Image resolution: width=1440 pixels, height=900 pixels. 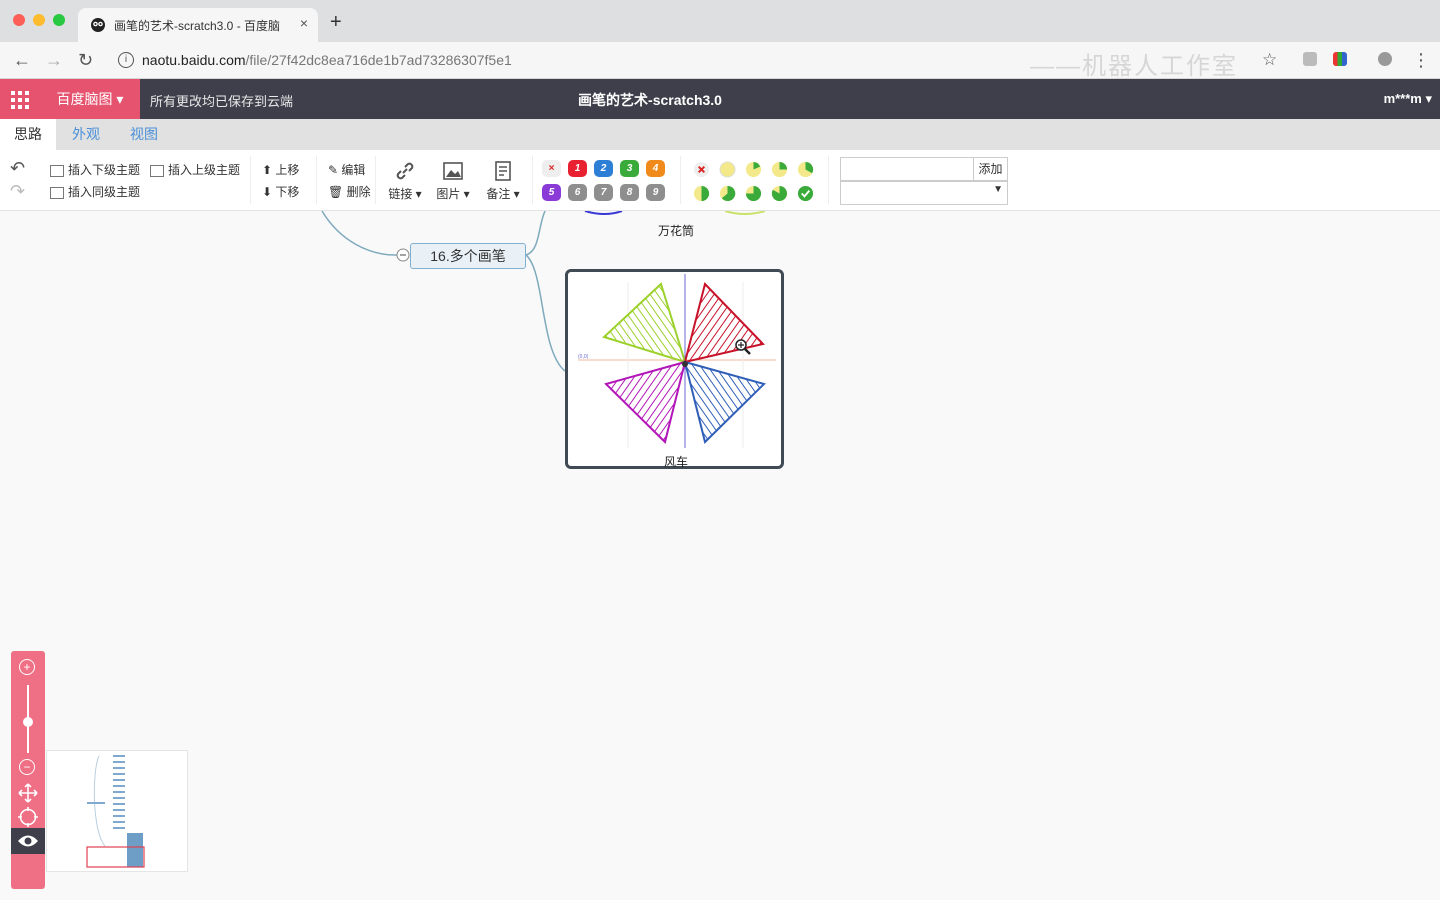 What do you see at coordinates (1134, 66) in the screenshot?
I see `watermark-text: ——机器人工作室` at bounding box center [1134, 66].